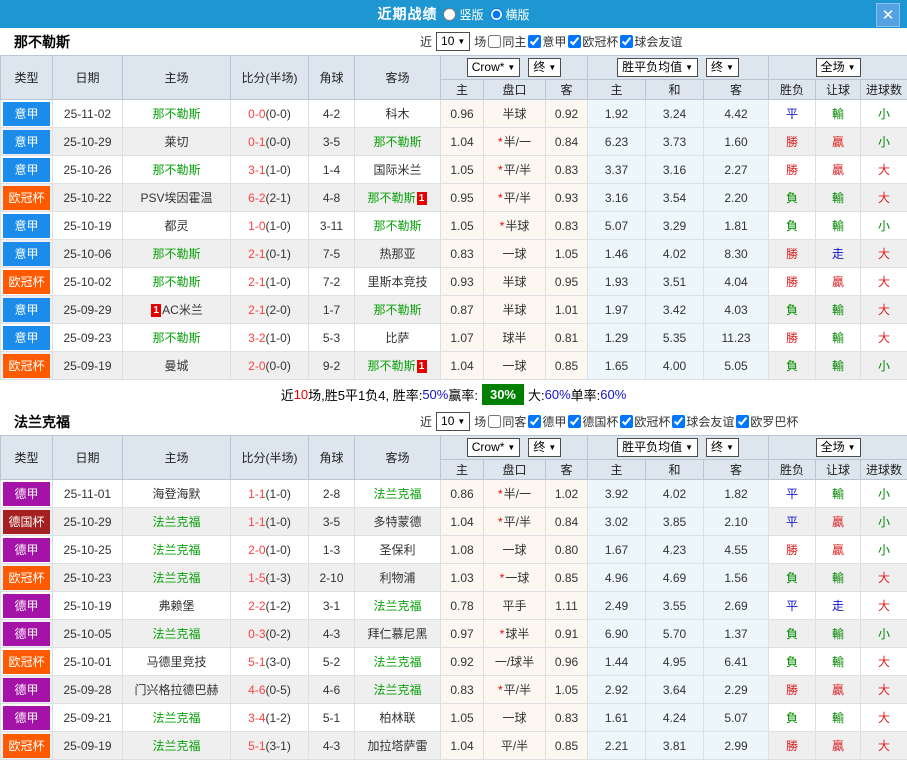 Image resolution: width=907 pixels, height=760 pixels. Describe the element at coordinates (26, 170) in the screenshot. I see `league-badge: 意甲` at that location.